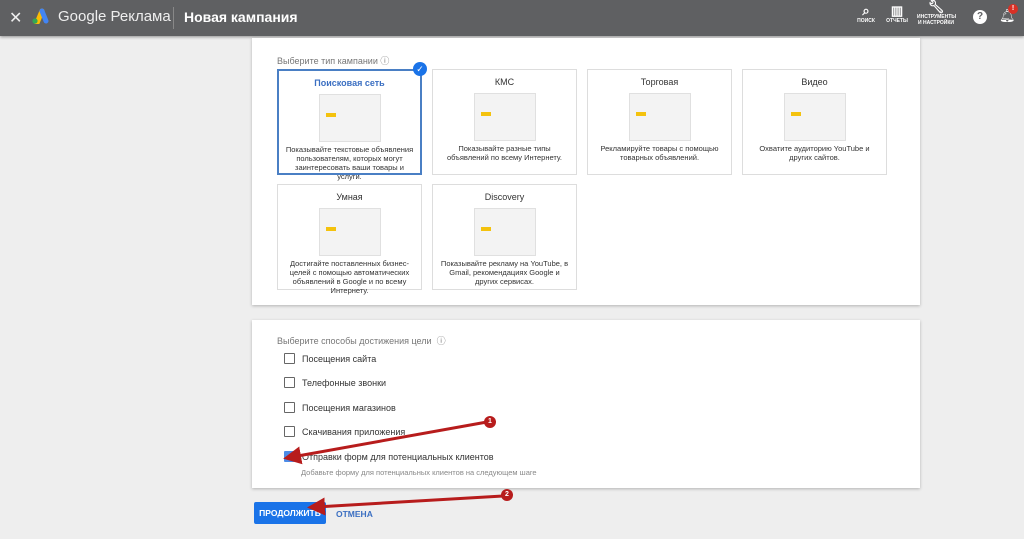 The image size is (1024, 539). I want to click on annotation-badge-2: 2, so click(507, 495).